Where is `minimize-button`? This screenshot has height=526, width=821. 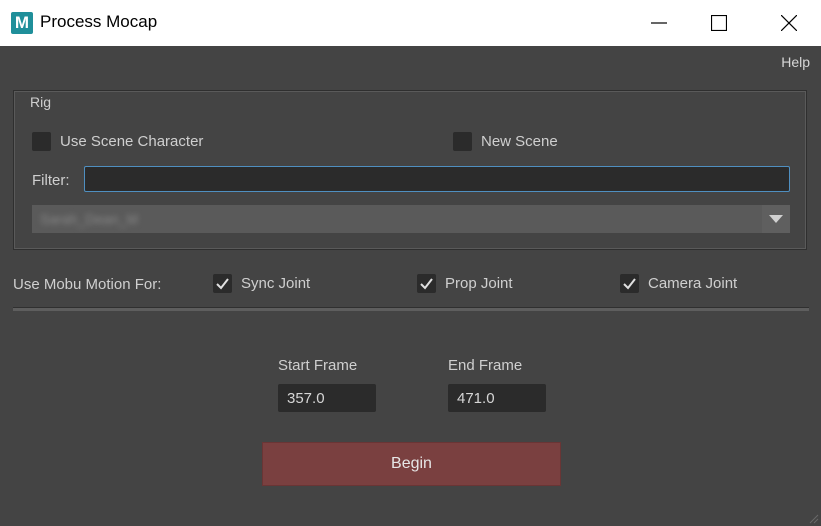
minimize-button is located at coordinates (659, 23).